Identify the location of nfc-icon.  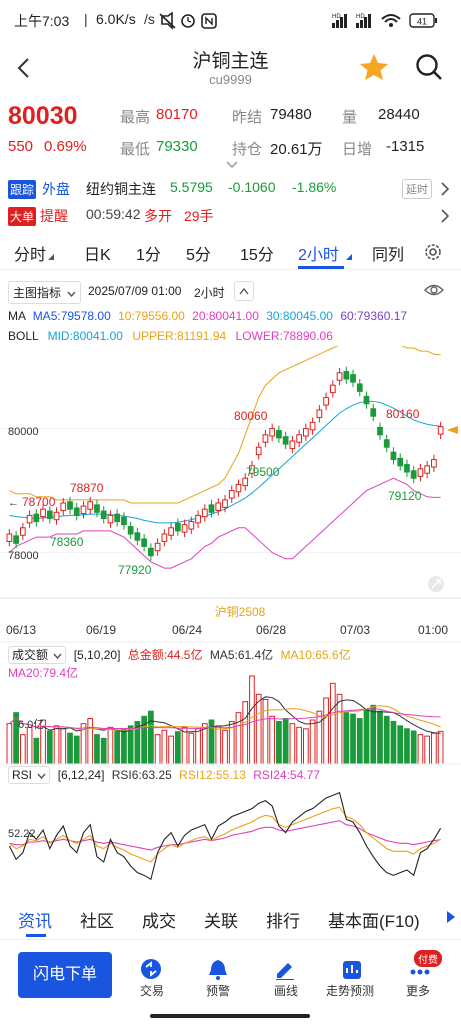
(209, 21).